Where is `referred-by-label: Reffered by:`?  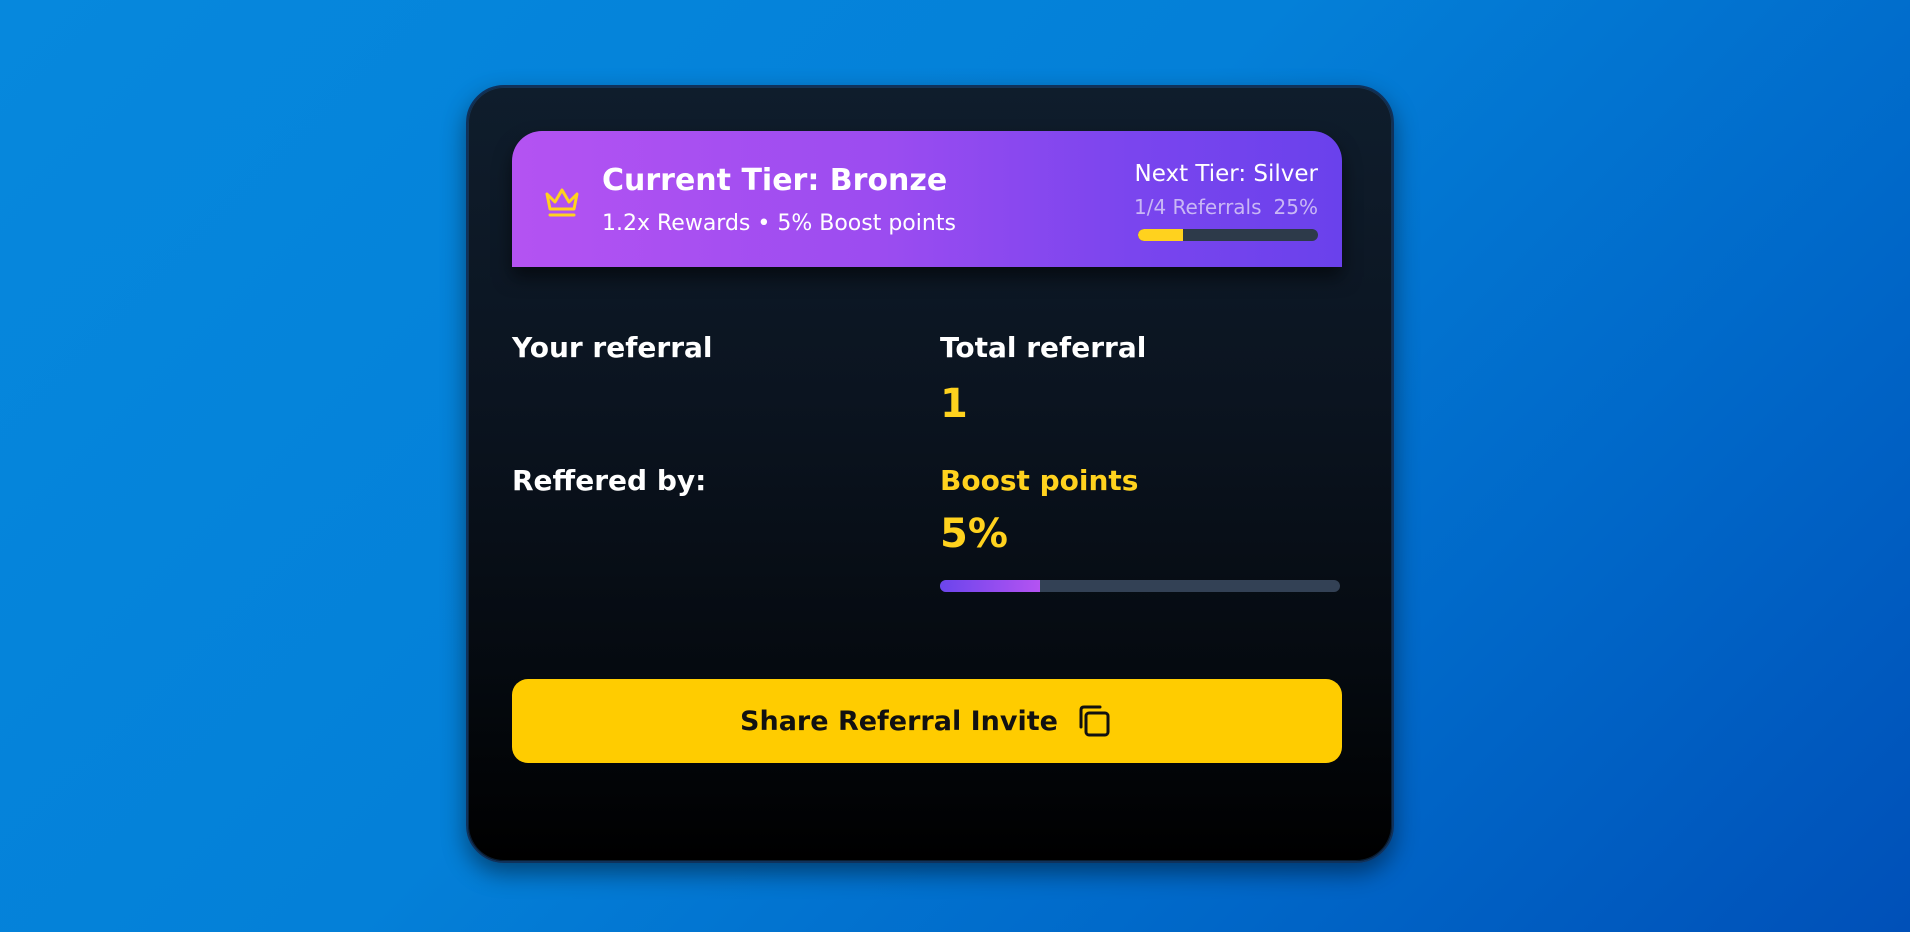
referred-by-label: Reffered by: is located at coordinates (609, 480).